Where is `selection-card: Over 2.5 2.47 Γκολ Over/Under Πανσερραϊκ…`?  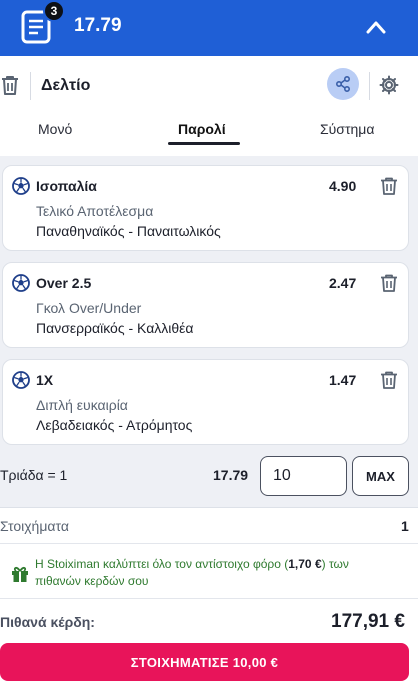
selection-card: Over 2.5 2.47 Γκολ Over/Under Πανσερραϊκ… is located at coordinates (205, 305).